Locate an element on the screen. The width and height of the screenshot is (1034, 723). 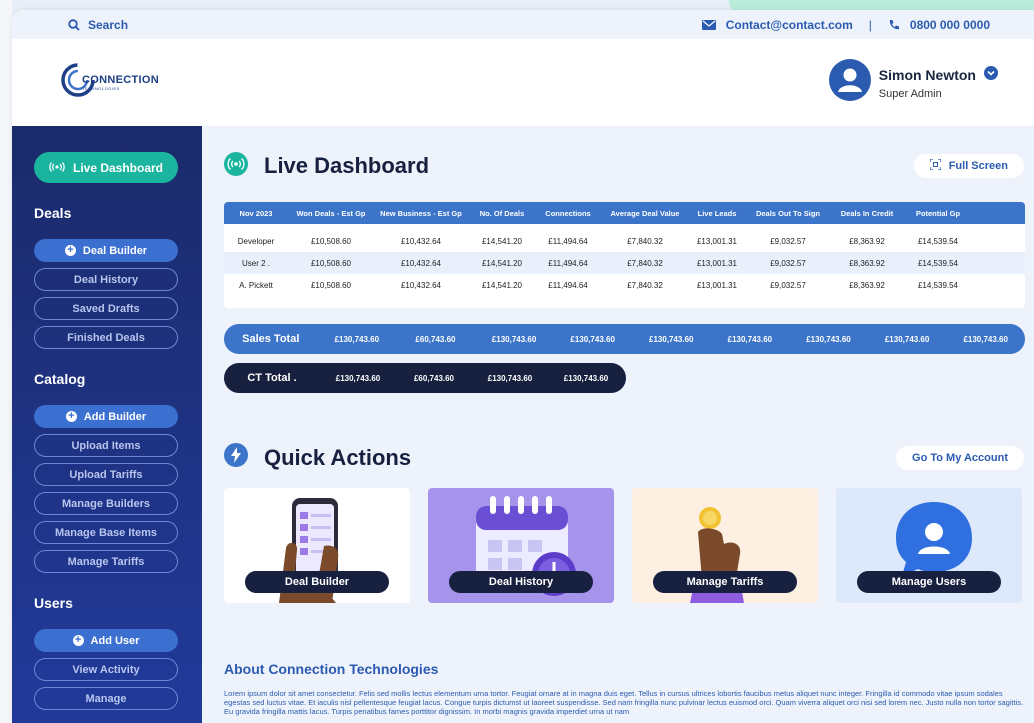
sidebar-item-deal-history: Deal History is located at coordinates (106, 279).